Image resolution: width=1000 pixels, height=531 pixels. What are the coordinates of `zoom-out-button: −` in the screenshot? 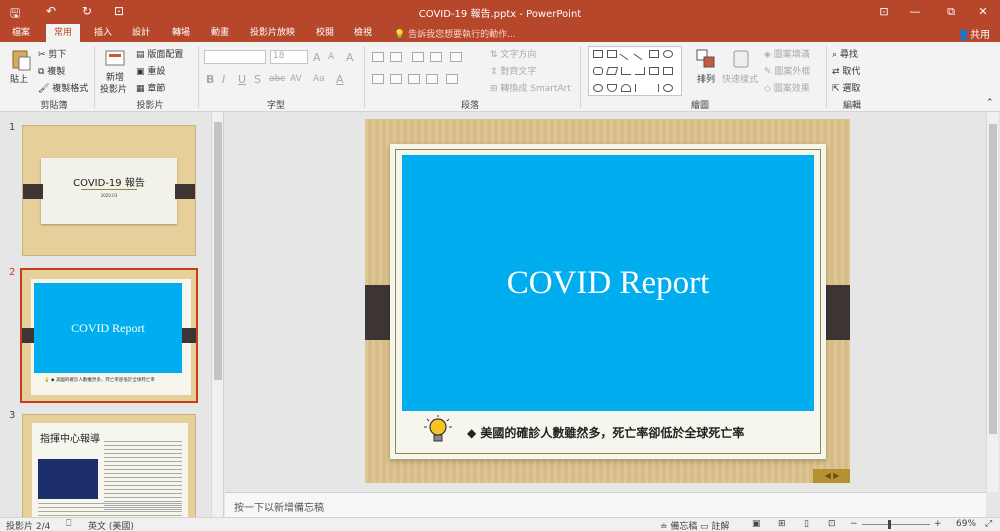 It's located at (854, 524).